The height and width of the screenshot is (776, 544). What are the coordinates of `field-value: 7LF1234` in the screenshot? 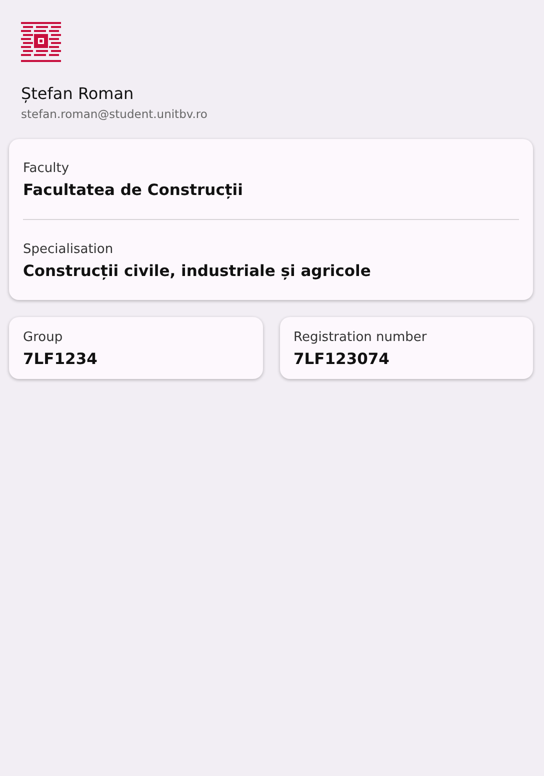 It's located at (60, 359).